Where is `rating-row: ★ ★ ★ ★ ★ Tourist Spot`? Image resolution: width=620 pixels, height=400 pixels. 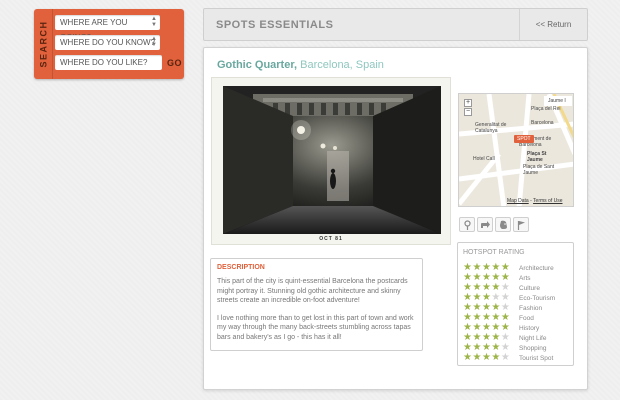 rating-row: ★ ★ ★ ★ ★ Tourist Spot is located at coordinates (508, 358).